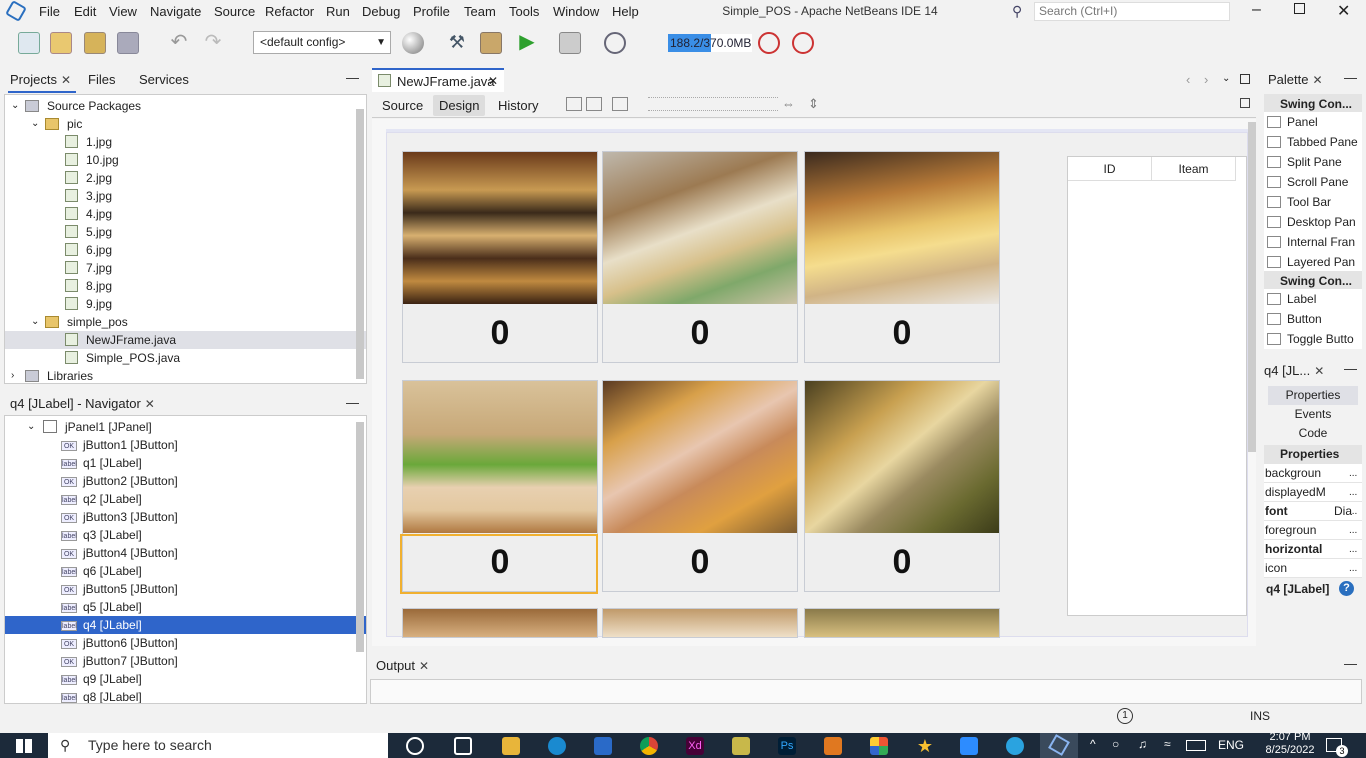  I want to click on undo-icon: ↶, so click(179, 43).